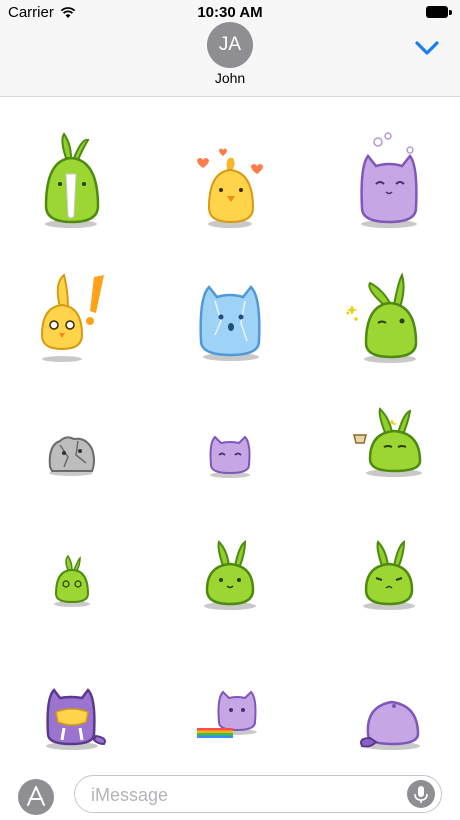 Image resolution: width=460 pixels, height=820 pixels. I want to click on status-bar: Carrier 10:30 AM, so click(230, 12).